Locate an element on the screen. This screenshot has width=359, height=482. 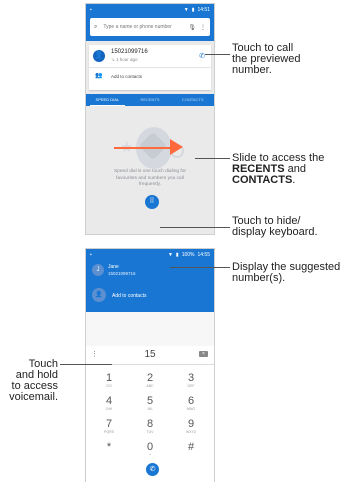
tab-speed-dial: SPEED DIAL is located at coordinates (107, 100).